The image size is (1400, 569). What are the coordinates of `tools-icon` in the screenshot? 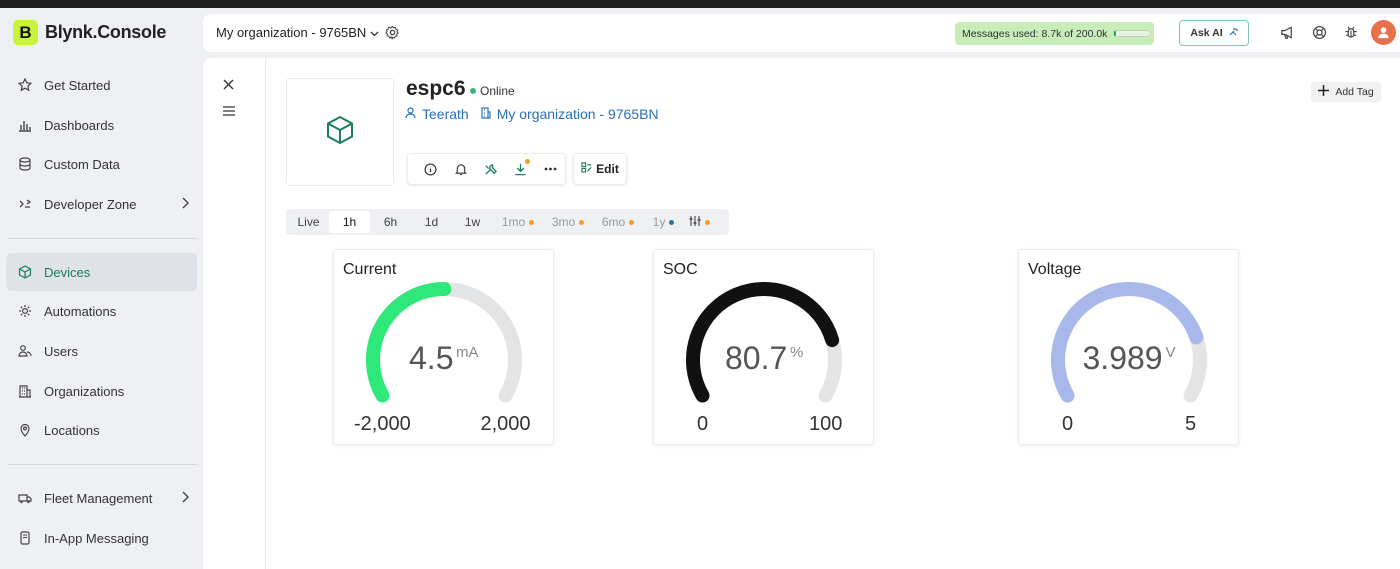 It's located at (491, 169).